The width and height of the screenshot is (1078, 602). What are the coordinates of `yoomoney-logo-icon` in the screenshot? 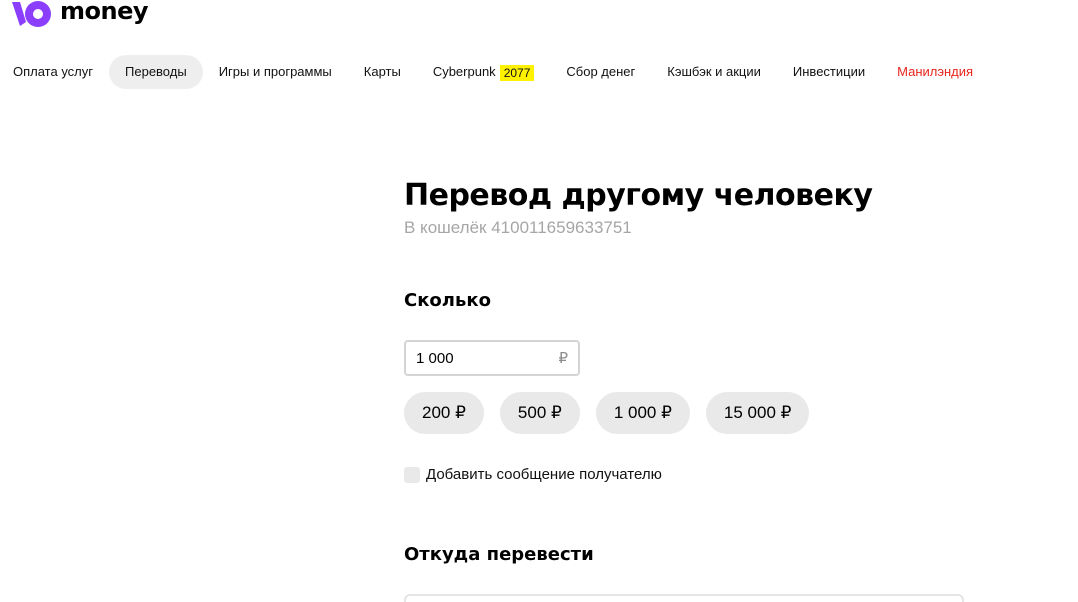 It's located at (31, 14).